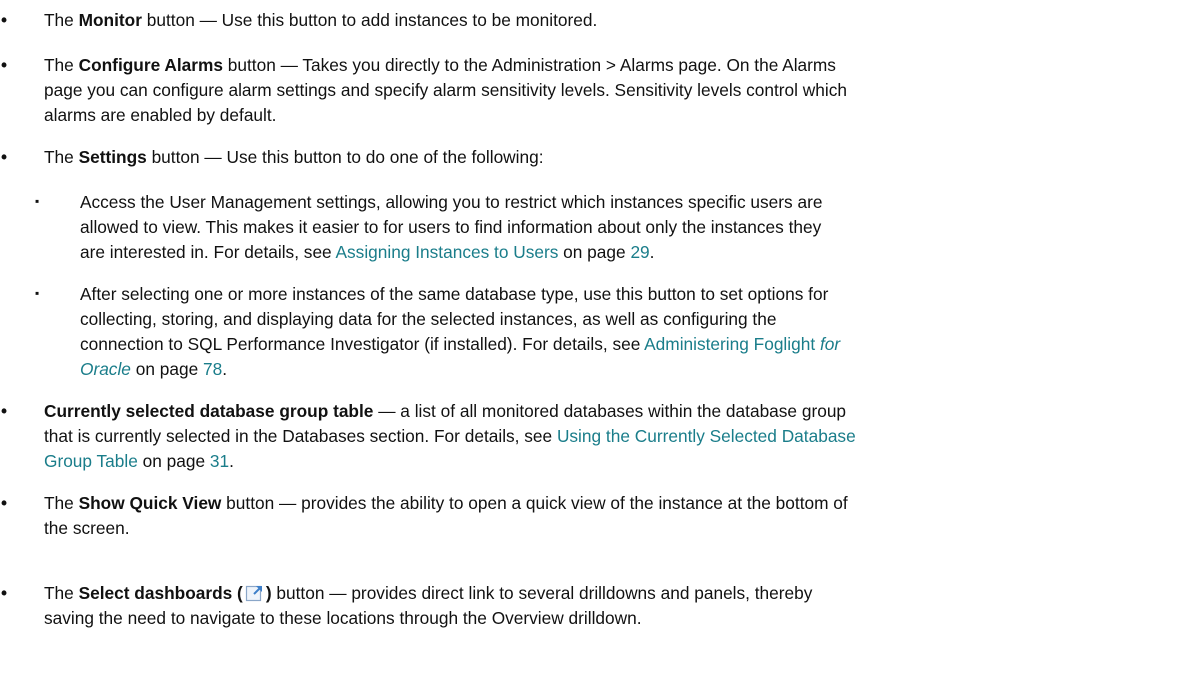  I want to click on link-administering-foglight-cont: Oracle, so click(105, 369).